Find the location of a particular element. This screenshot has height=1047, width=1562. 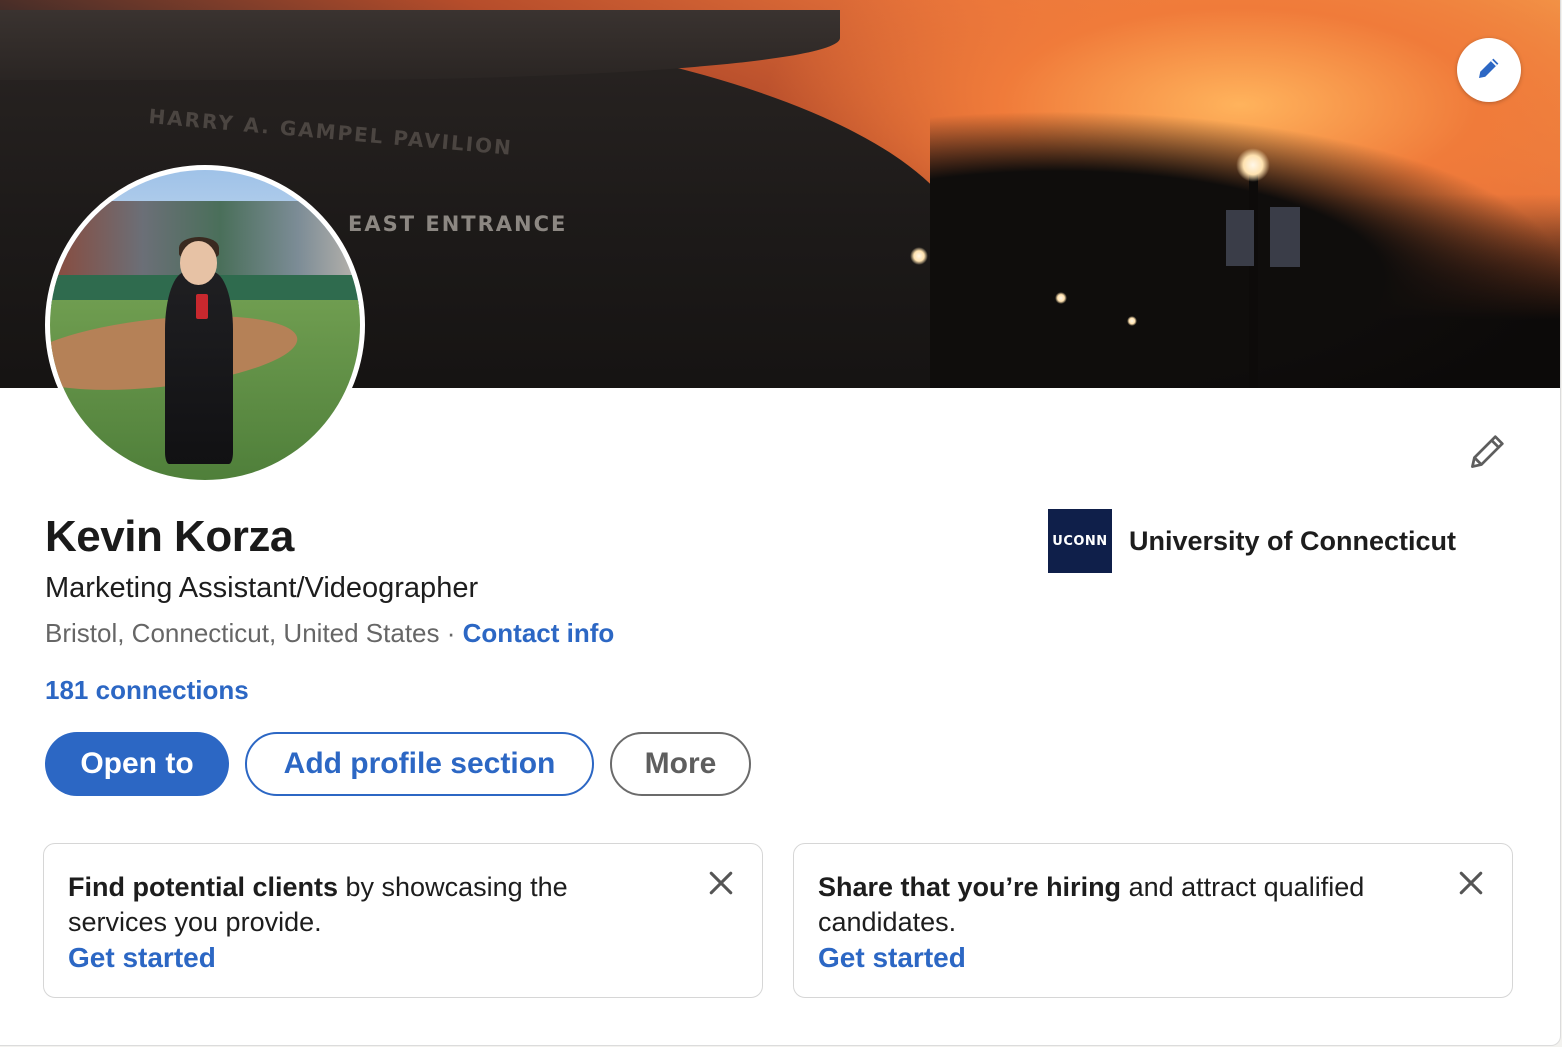

school-name: University of Connecticut is located at coordinates (1293, 540).